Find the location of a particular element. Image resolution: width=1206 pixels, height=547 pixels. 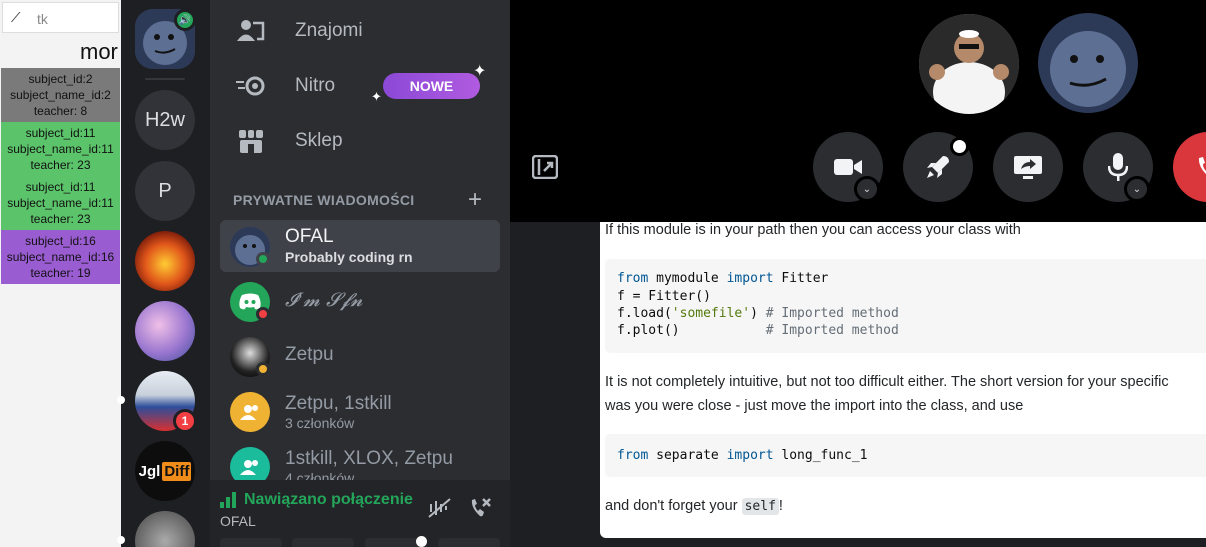

code-line: from mymodule import Fitter is located at coordinates (723, 278).